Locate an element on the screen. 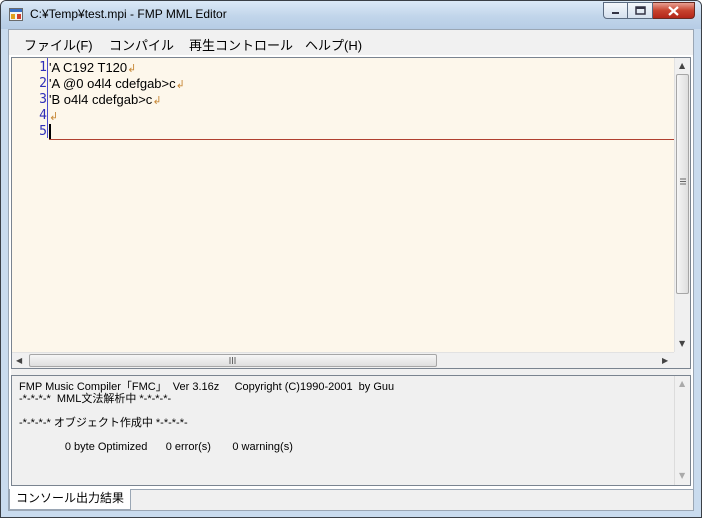 This screenshot has width=702, height=518. code-line: 'B o4l4 cdefgab>c↲ is located at coordinates (105, 100).